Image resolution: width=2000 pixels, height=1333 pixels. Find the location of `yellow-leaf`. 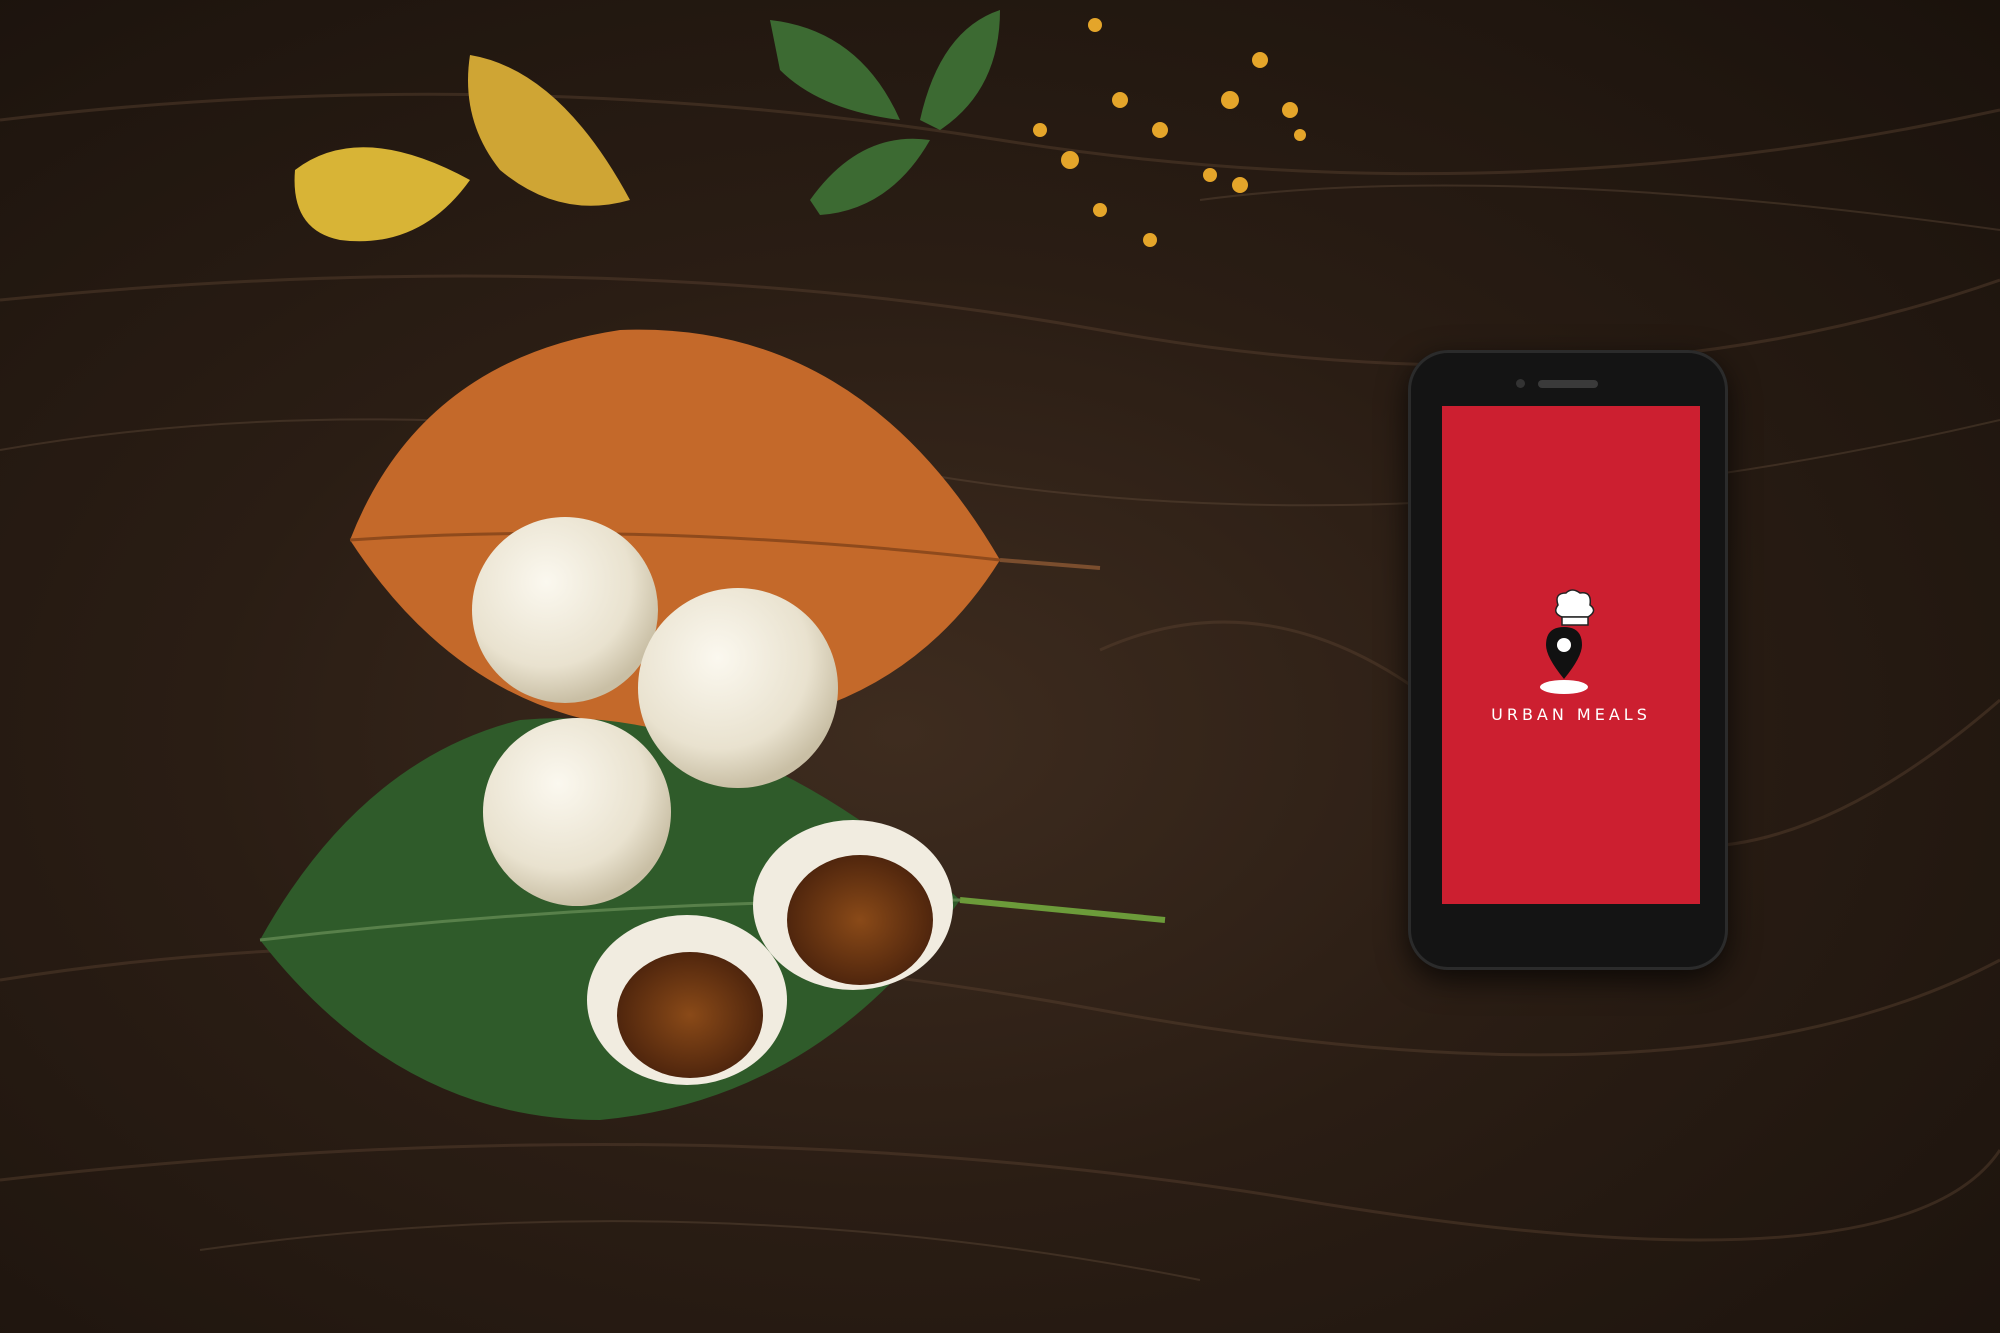

yellow-leaf is located at coordinates (462, 148).